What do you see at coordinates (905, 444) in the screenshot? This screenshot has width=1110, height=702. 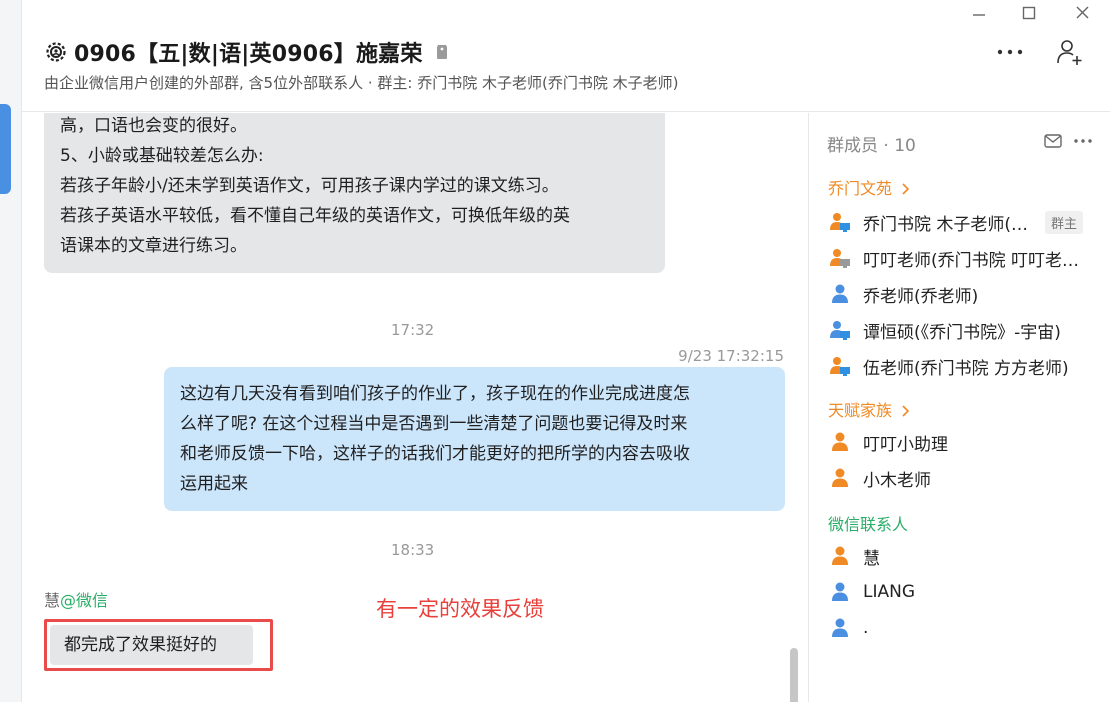 I see `member-name: 叮叮小助理` at bounding box center [905, 444].